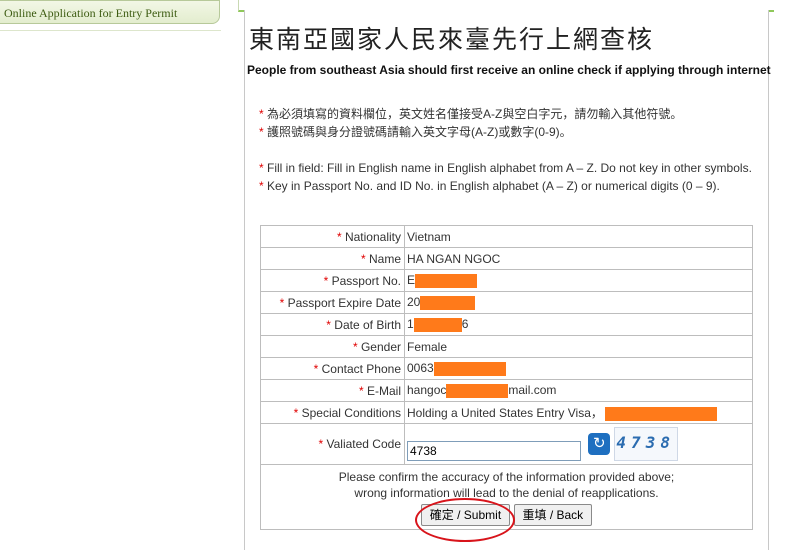 This screenshot has width=800, height=550. I want to click on email-label: * E-Mail, so click(332, 390).